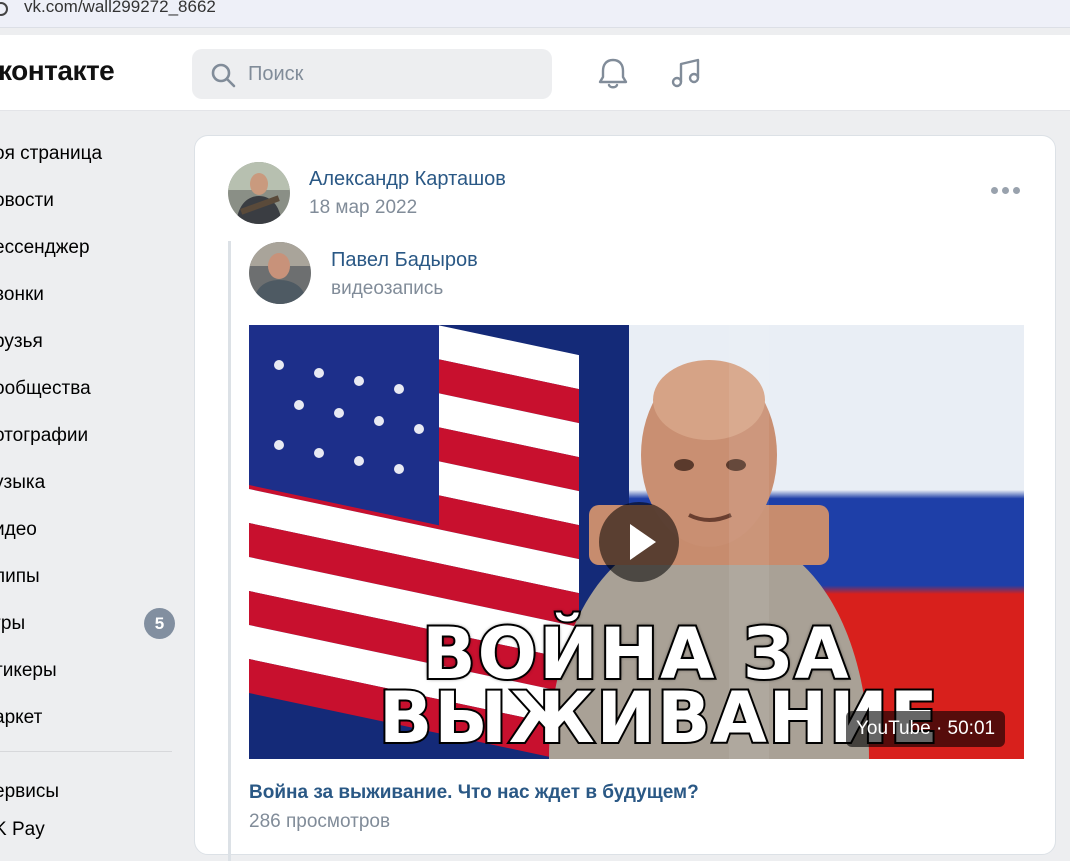  What do you see at coordinates (92, 341) in the screenshot?
I see `sidebar-item-friends: рузья` at bounding box center [92, 341].